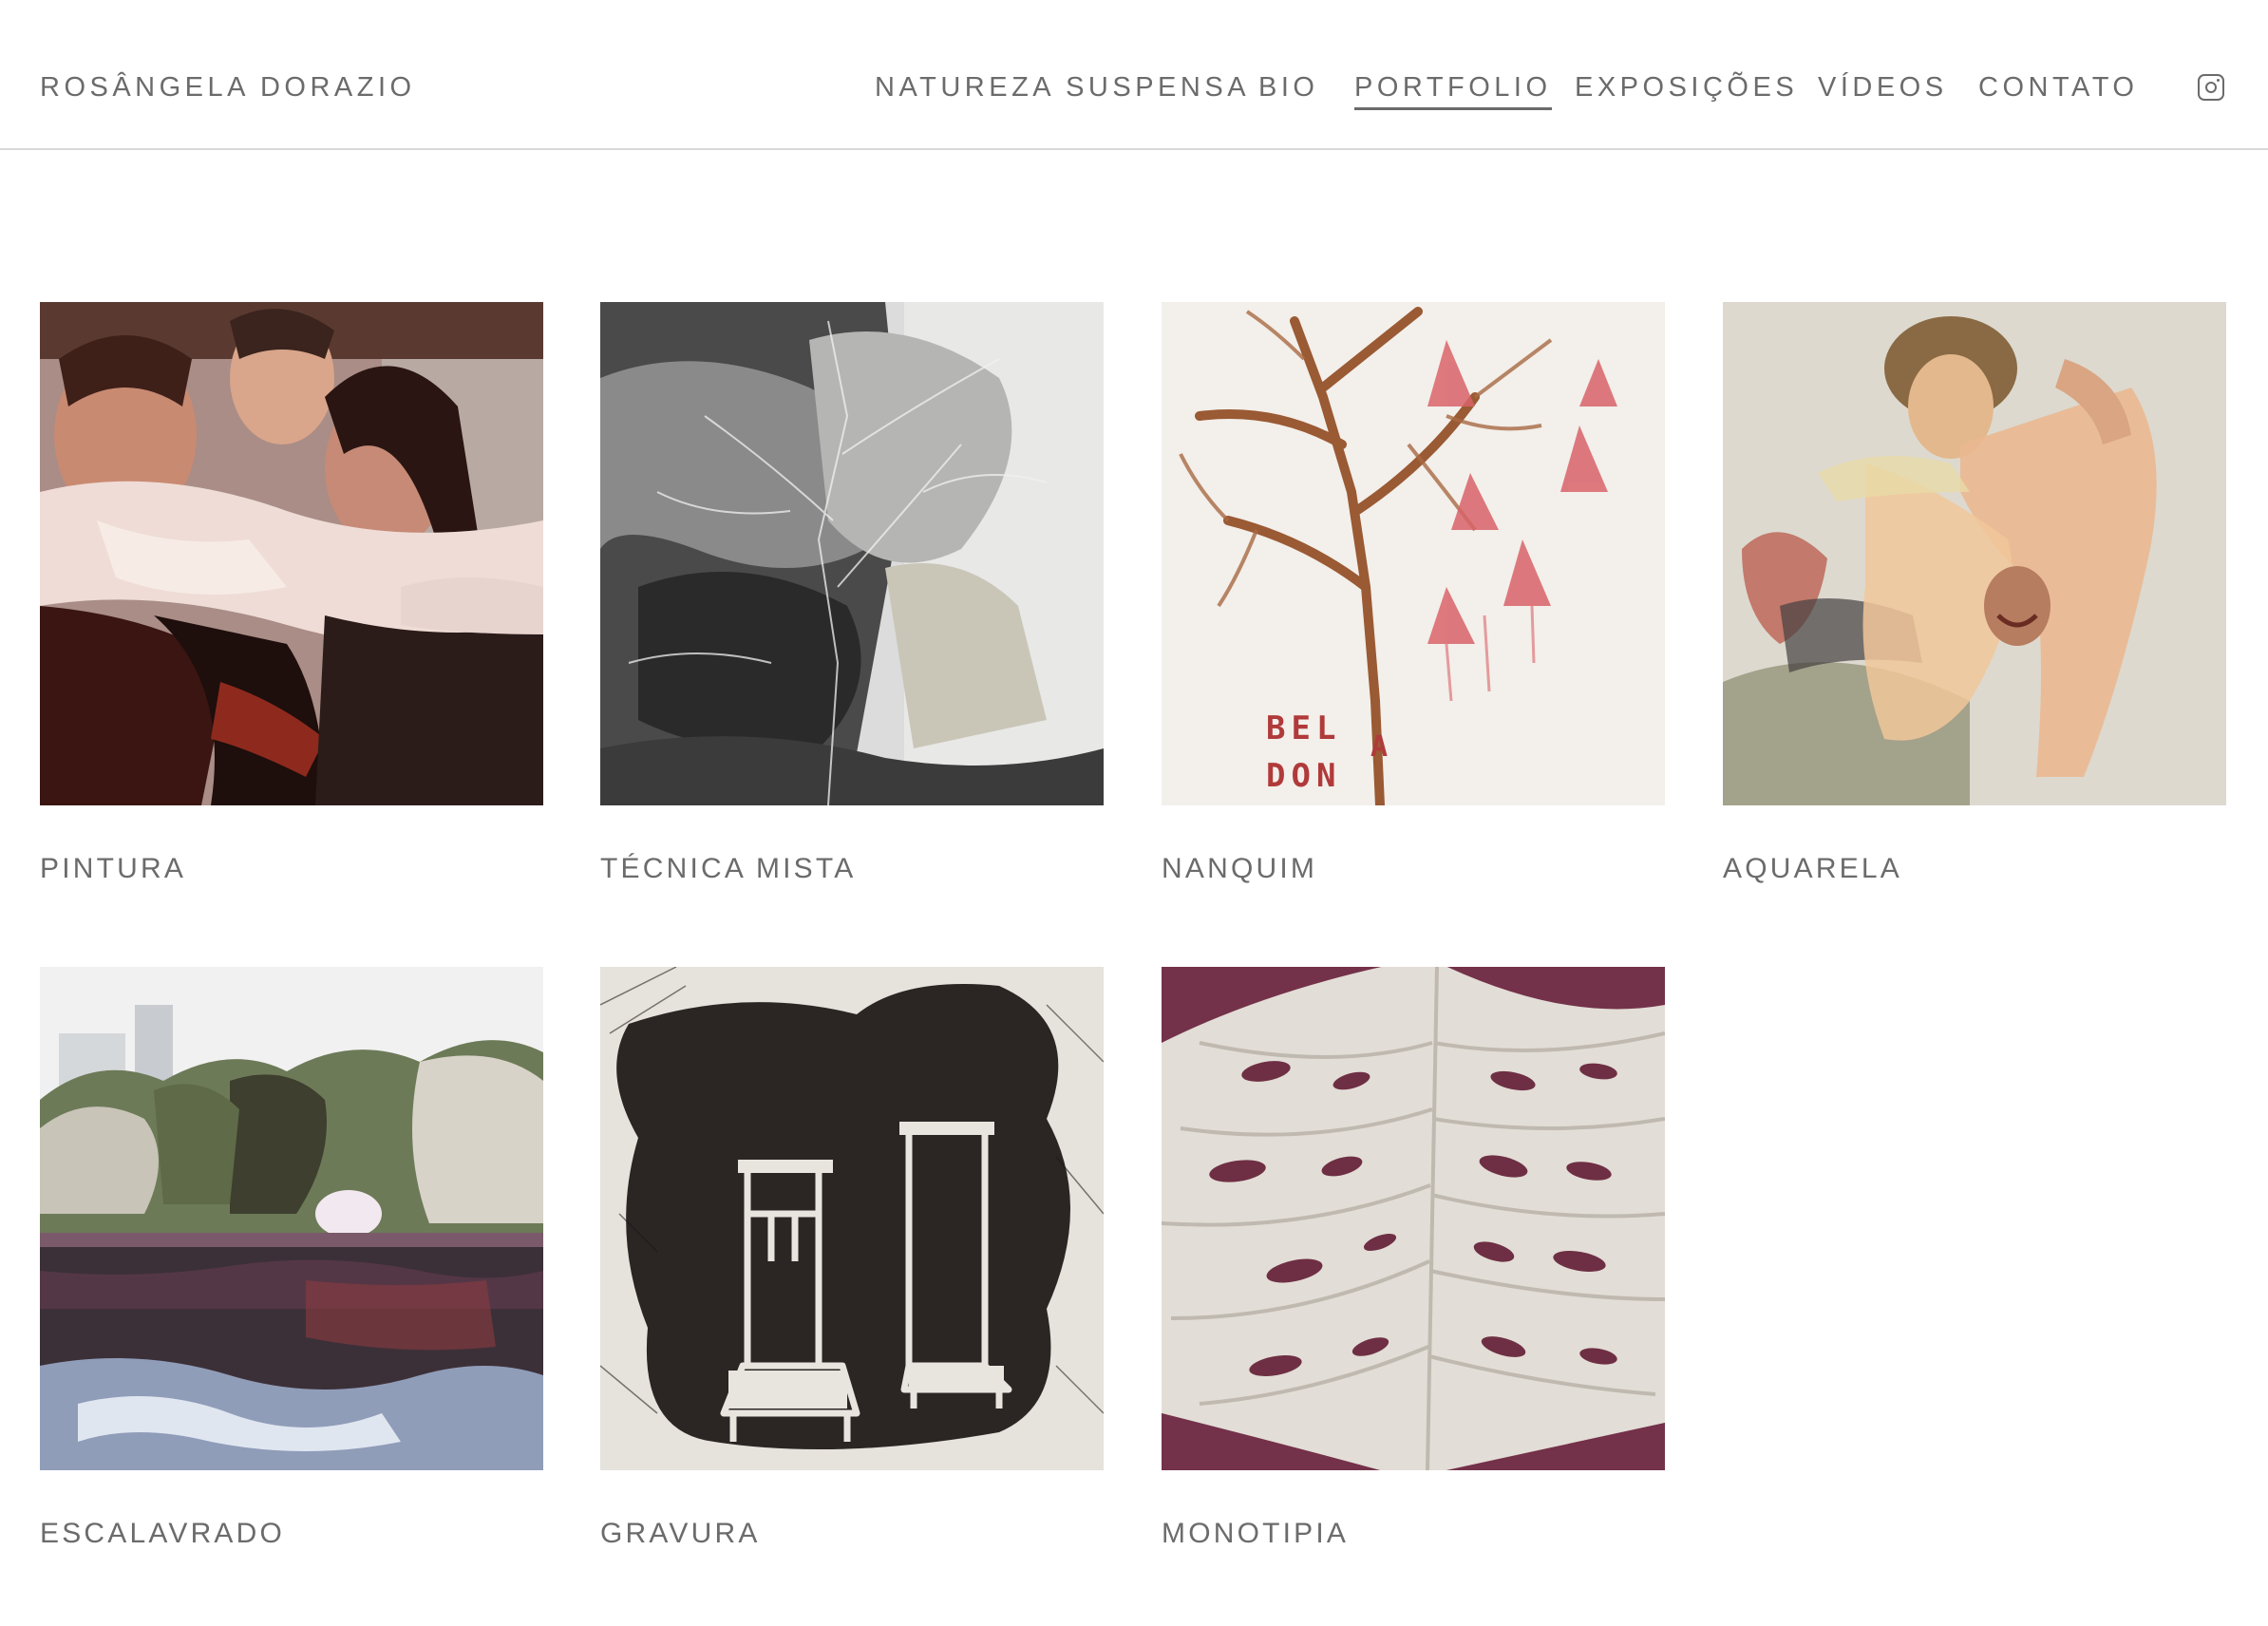 This screenshot has width=2268, height=1626. I want to click on category-label: PINTURA, so click(292, 869).